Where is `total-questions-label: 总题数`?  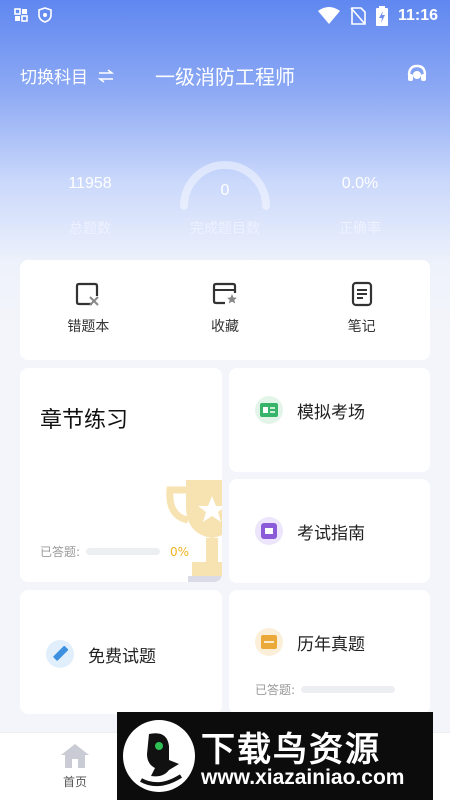
total-questions-label: 总题数 is located at coordinates (90, 229).